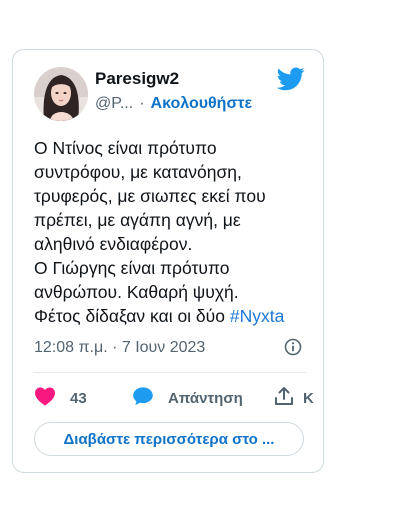 The image size is (418, 517). Describe the element at coordinates (61, 94) in the screenshot. I see `avatar` at that location.